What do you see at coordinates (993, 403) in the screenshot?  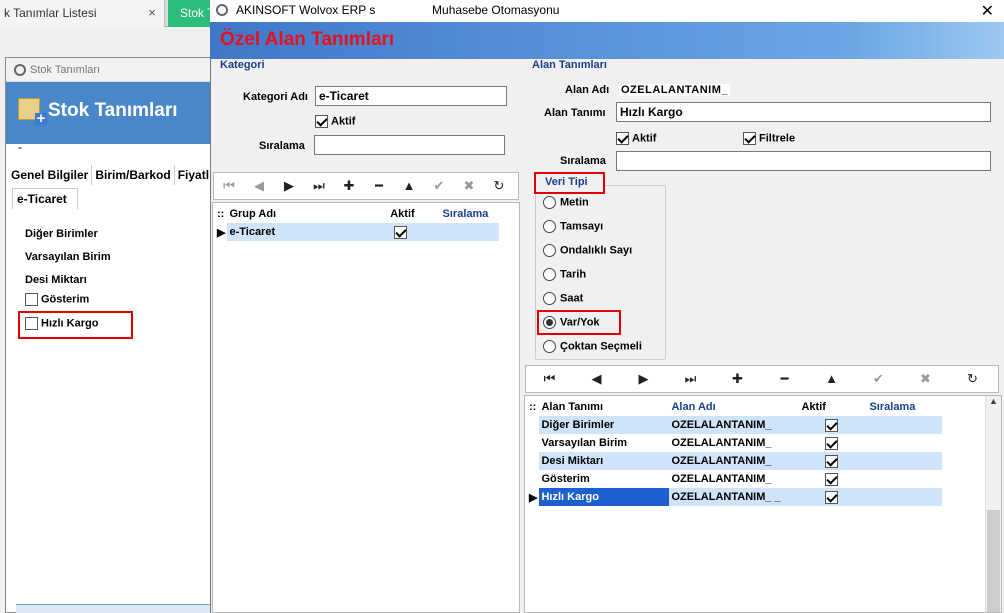 I see `scroll-up-icon: ▲` at bounding box center [993, 403].